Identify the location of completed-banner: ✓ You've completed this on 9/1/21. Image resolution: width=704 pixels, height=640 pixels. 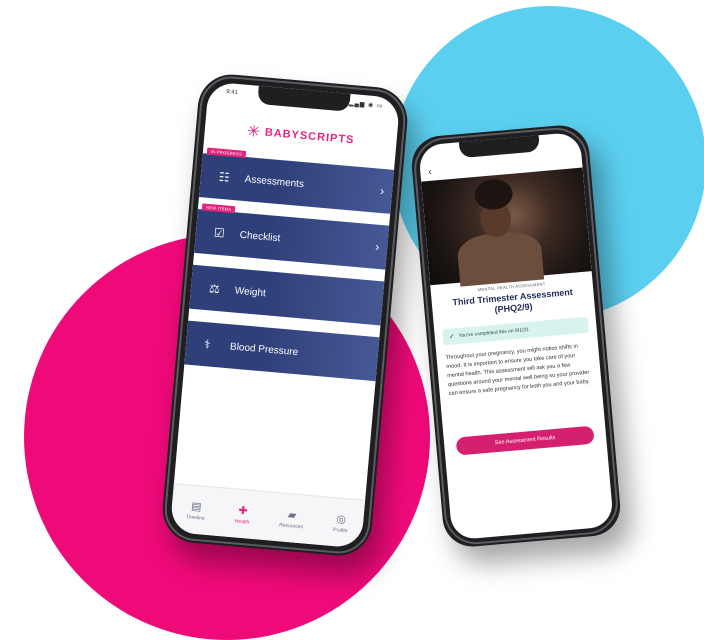
(515, 331).